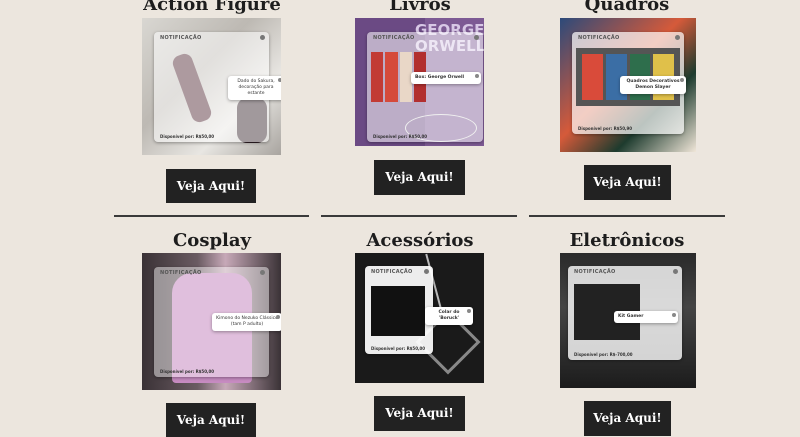 This screenshot has height=437, width=800. What do you see at coordinates (419, 413) in the screenshot?
I see `see-more-button-acessorios: Veja Aqui!` at bounding box center [419, 413].